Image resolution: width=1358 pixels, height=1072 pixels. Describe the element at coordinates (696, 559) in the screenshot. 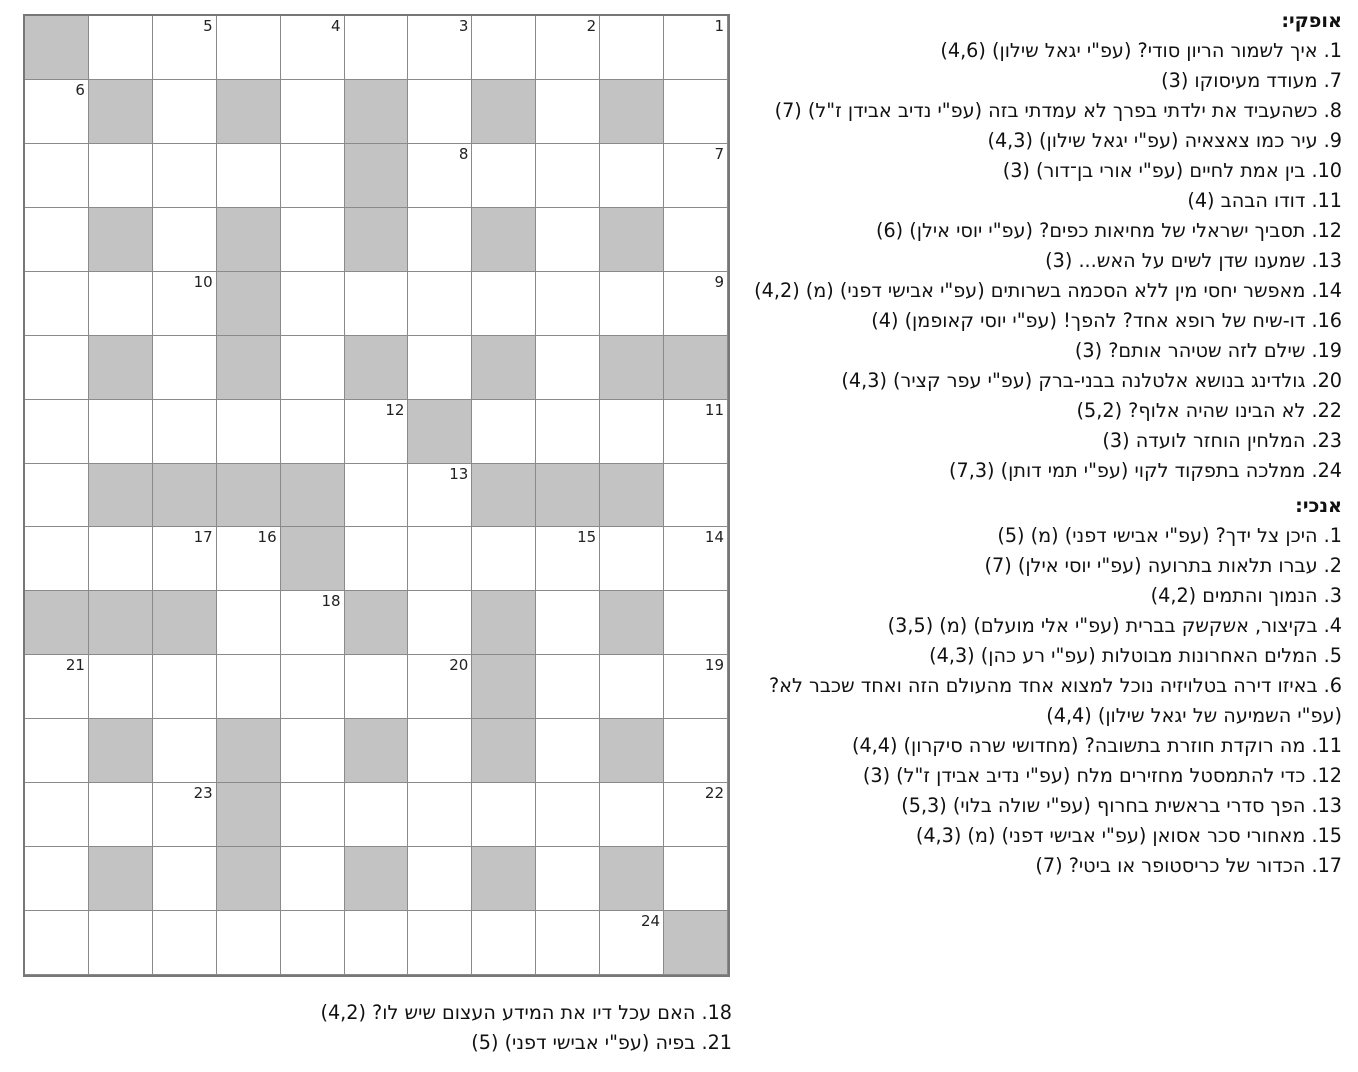

I see `grid-cell: 14` at that location.